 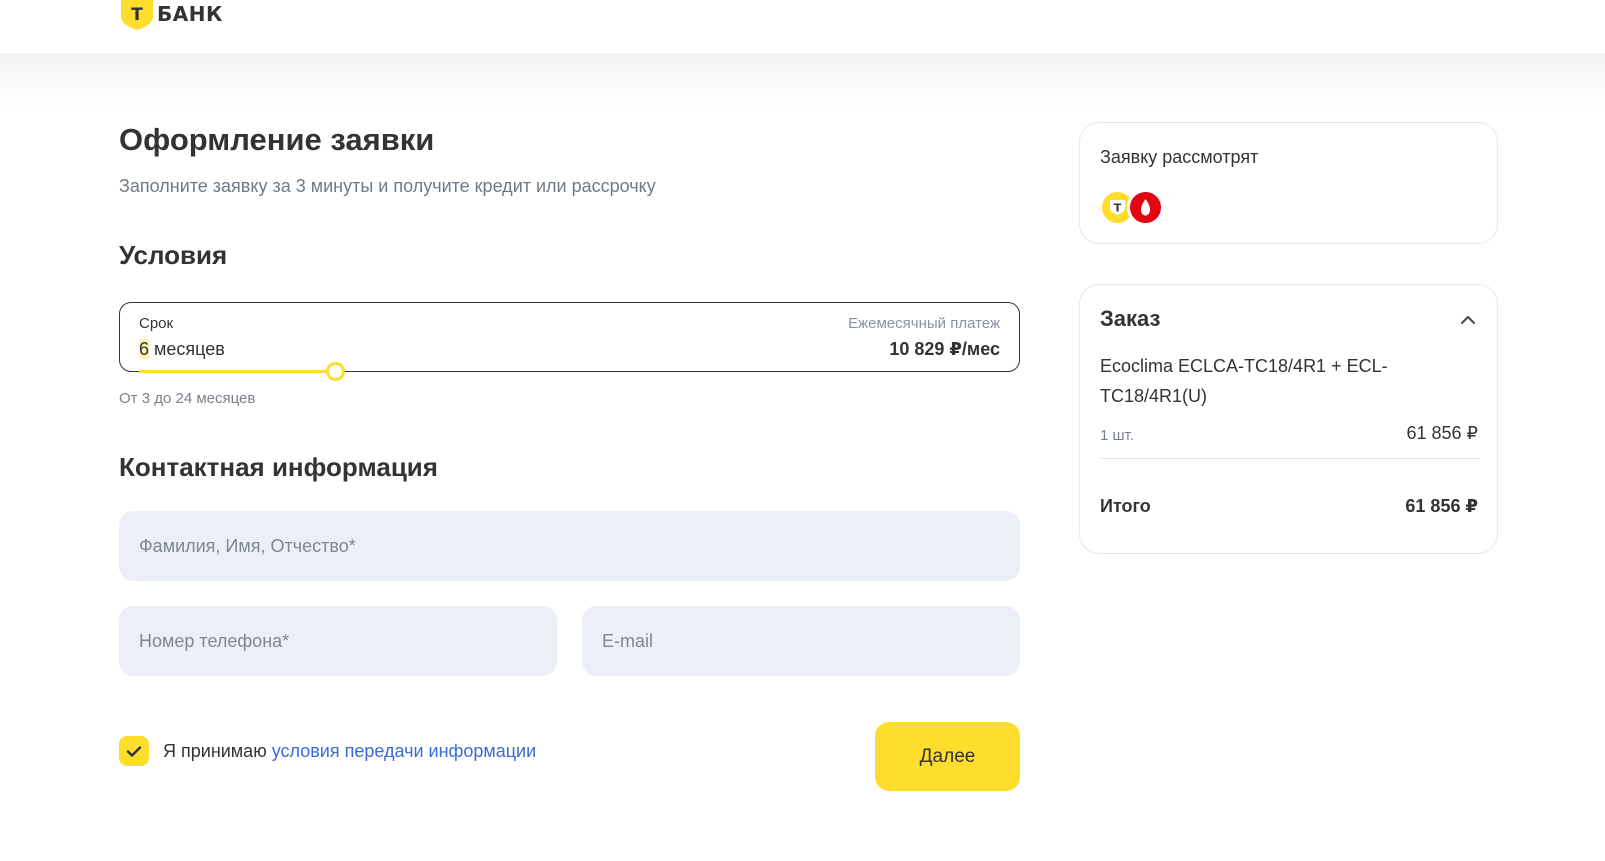 What do you see at coordinates (156, 323) in the screenshot?
I see `term-label: Срок` at bounding box center [156, 323].